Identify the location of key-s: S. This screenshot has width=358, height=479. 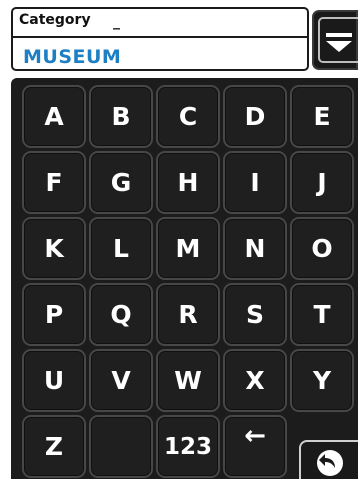
(255, 314).